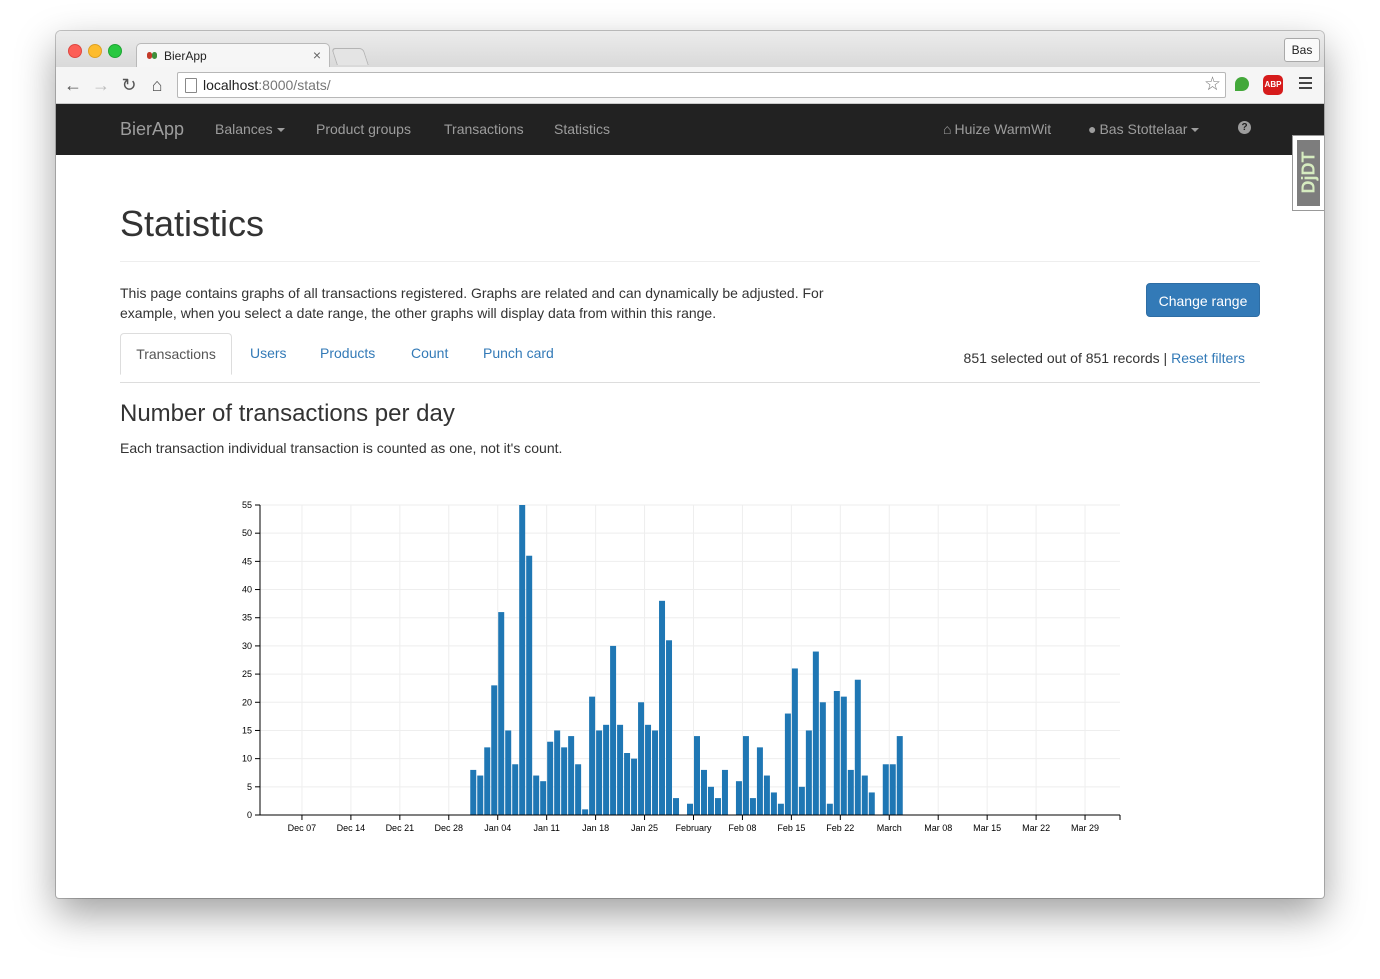  Describe the element at coordinates (75, 51) in the screenshot. I see `close-window-button` at that location.